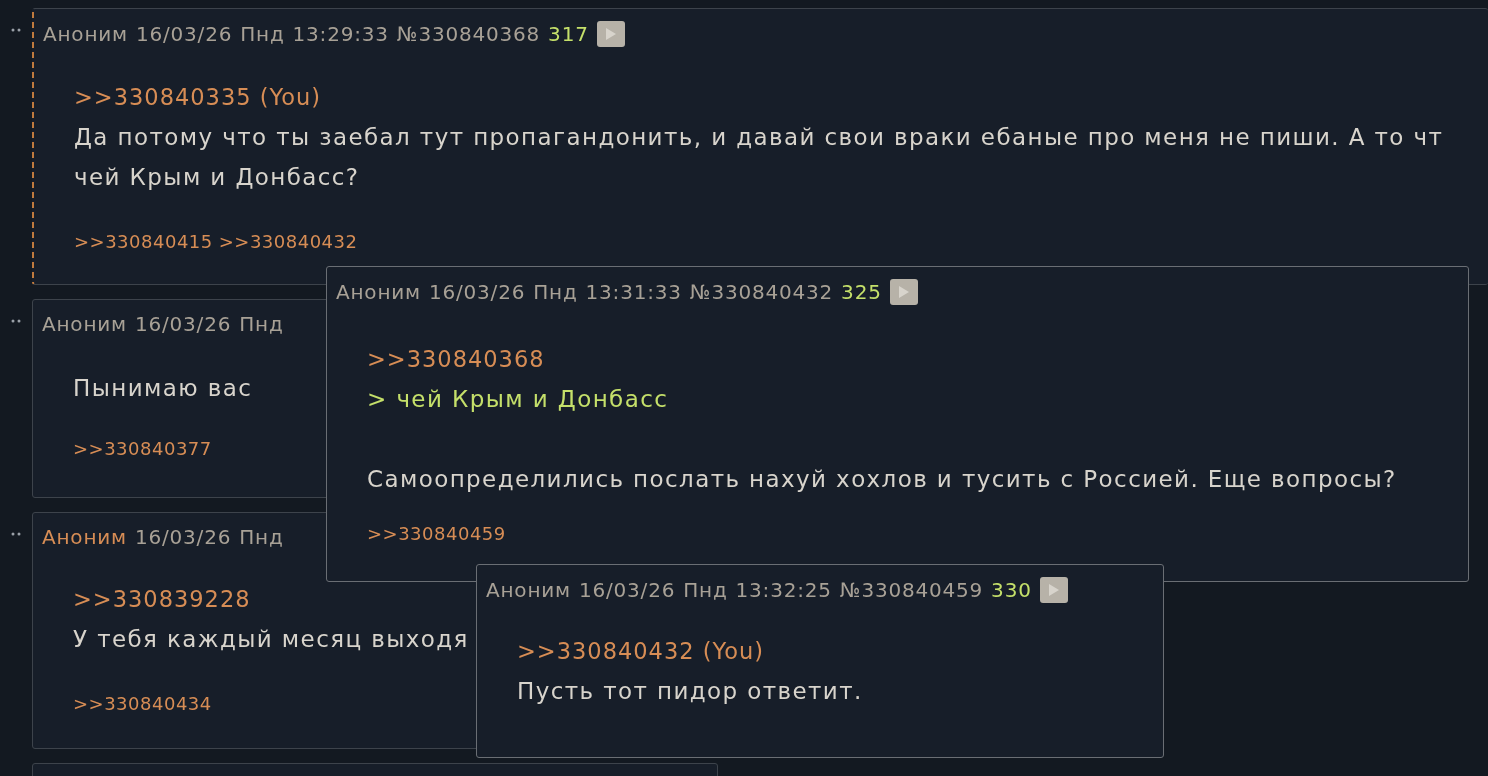 This screenshot has height=776, width=1488. I want to click on quote-text: > чей Крым и Донбасс, so click(518, 399).